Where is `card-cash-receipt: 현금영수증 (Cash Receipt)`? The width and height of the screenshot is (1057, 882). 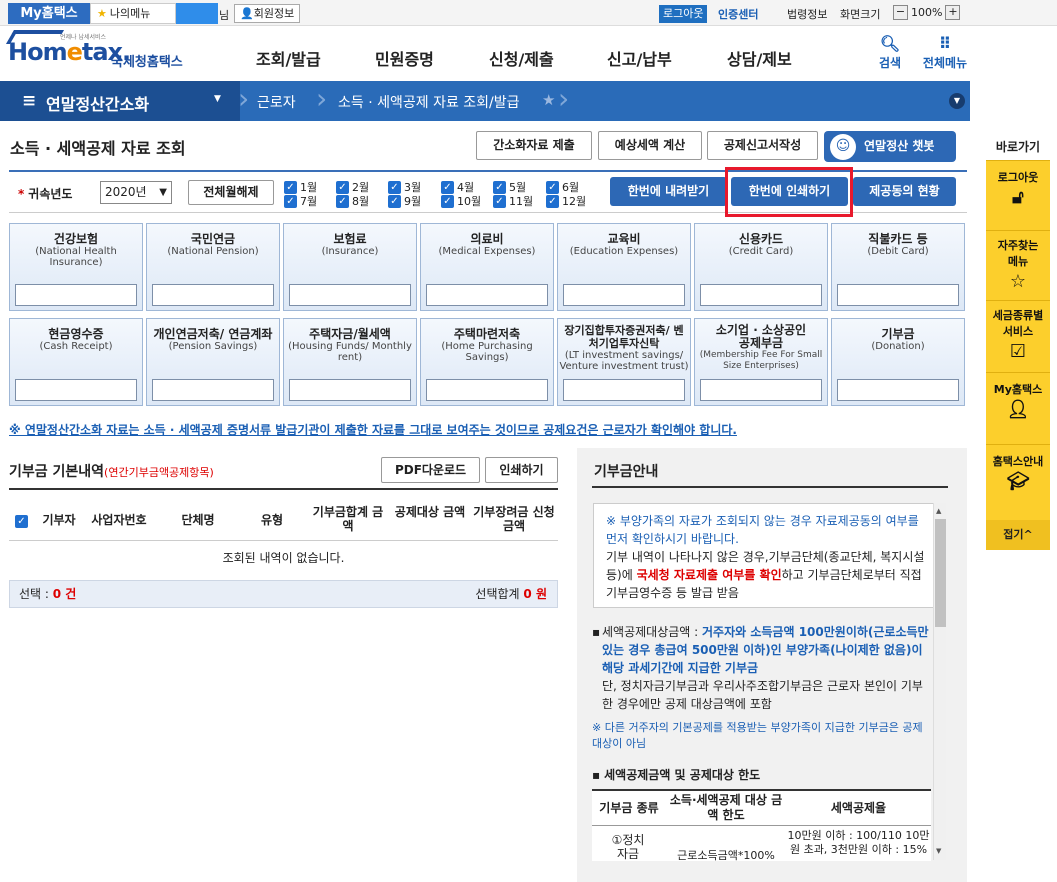 card-cash-receipt: 현금영수증 (Cash Receipt) is located at coordinates (76, 362).